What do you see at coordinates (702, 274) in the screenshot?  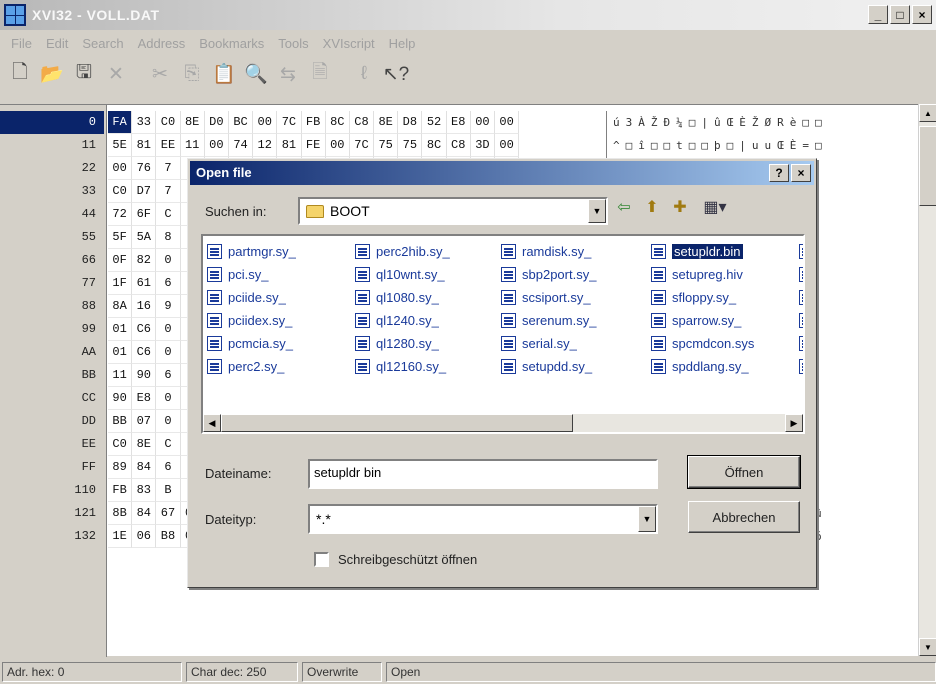 I see `file-item: setupreg.hiv` at bounding box center [702, 274].